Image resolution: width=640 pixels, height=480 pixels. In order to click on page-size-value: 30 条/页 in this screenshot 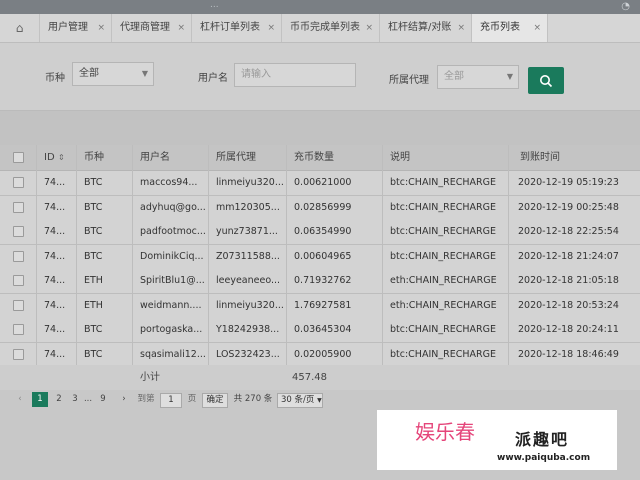, I will do `click(298, 400)`.